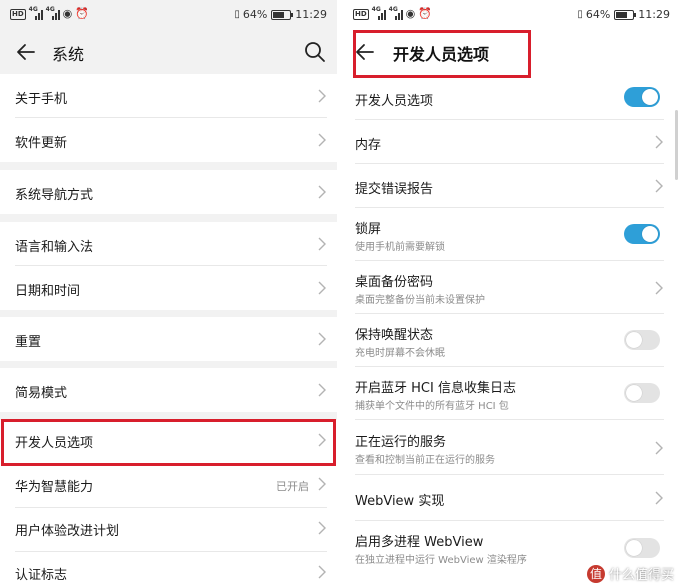 The width and height of the screenshot is (680, 587). I want to click on settings-item-certification: 认证标志, so click(168, 569).